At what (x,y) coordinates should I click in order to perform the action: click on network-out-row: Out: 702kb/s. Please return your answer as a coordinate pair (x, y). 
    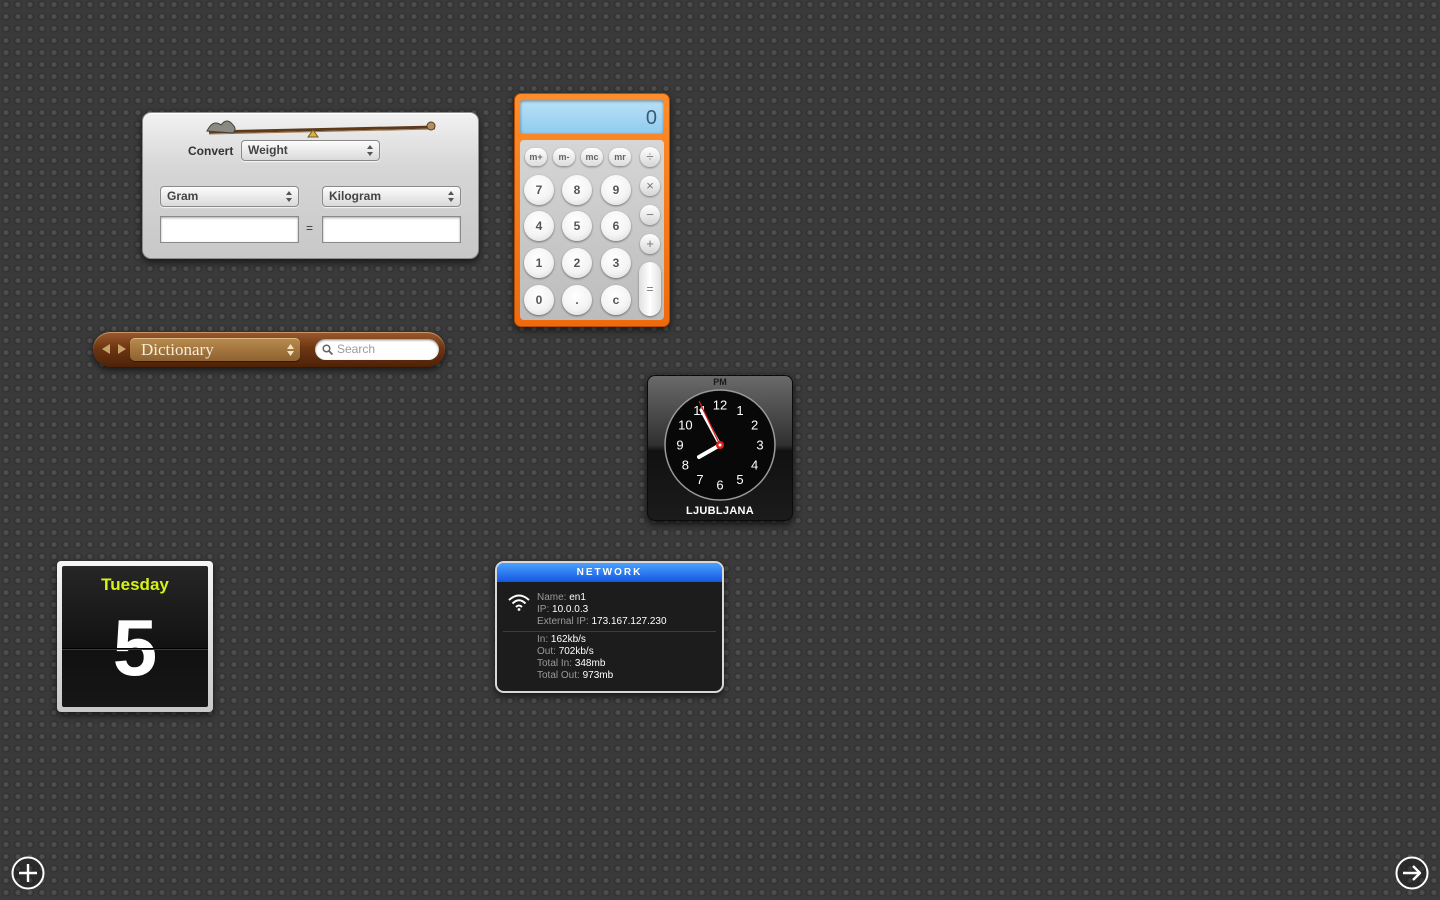
    Looking at the image, I should click on (565, 651).